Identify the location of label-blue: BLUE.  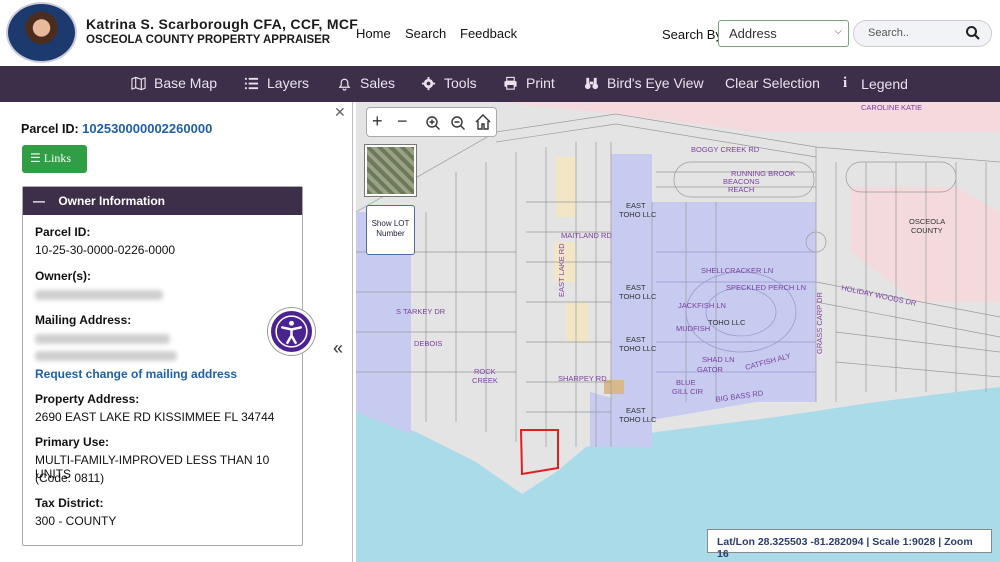
(686, 382).